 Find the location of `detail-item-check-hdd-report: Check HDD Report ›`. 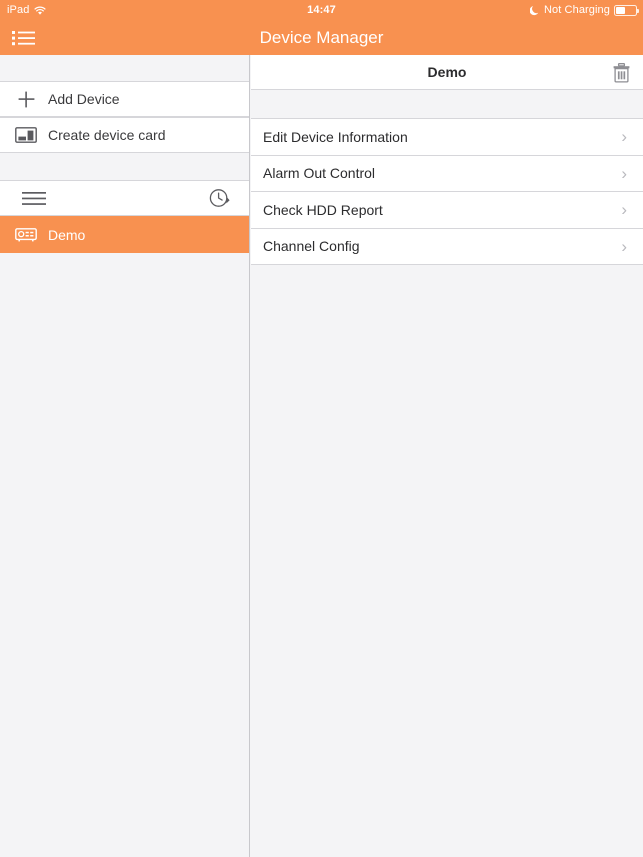

detail-item-check-hdd-report: Check HDD Report › is located at coordinates (447, 210).